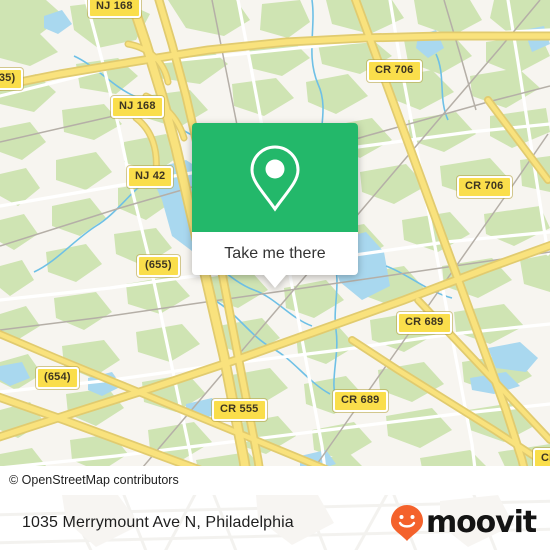  What do you see at coordinates (57, 378) in the screenshot?
I see `road-shield: (654)` at bounding box center [57, 378].